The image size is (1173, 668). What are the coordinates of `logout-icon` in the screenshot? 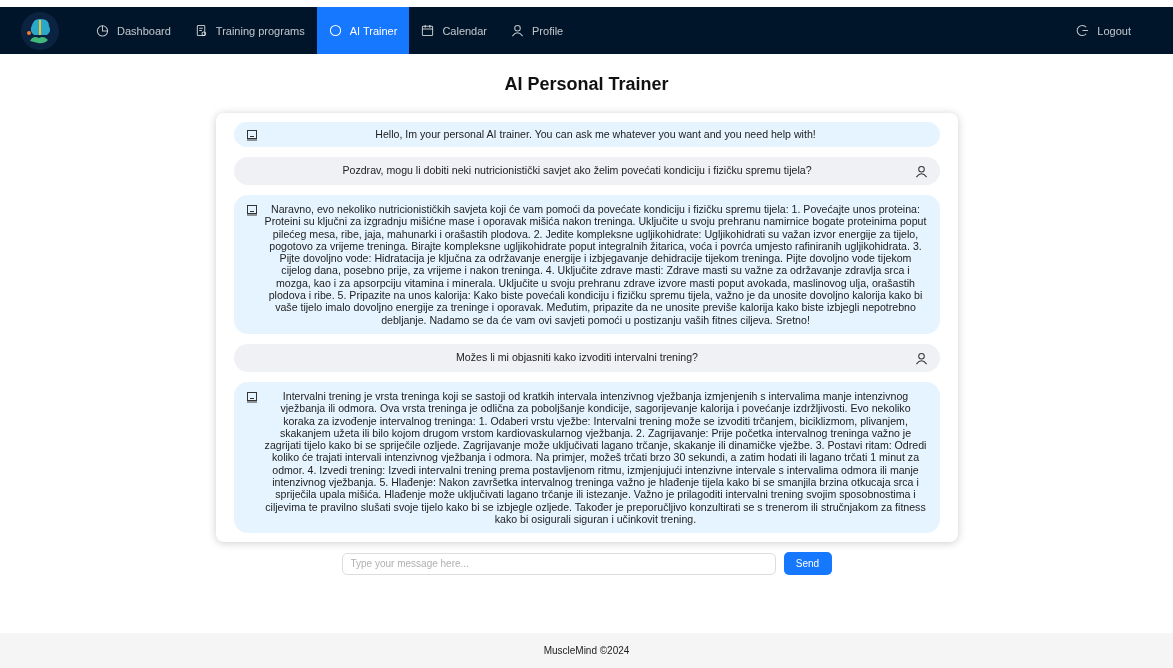 It's located at (1083, 30).